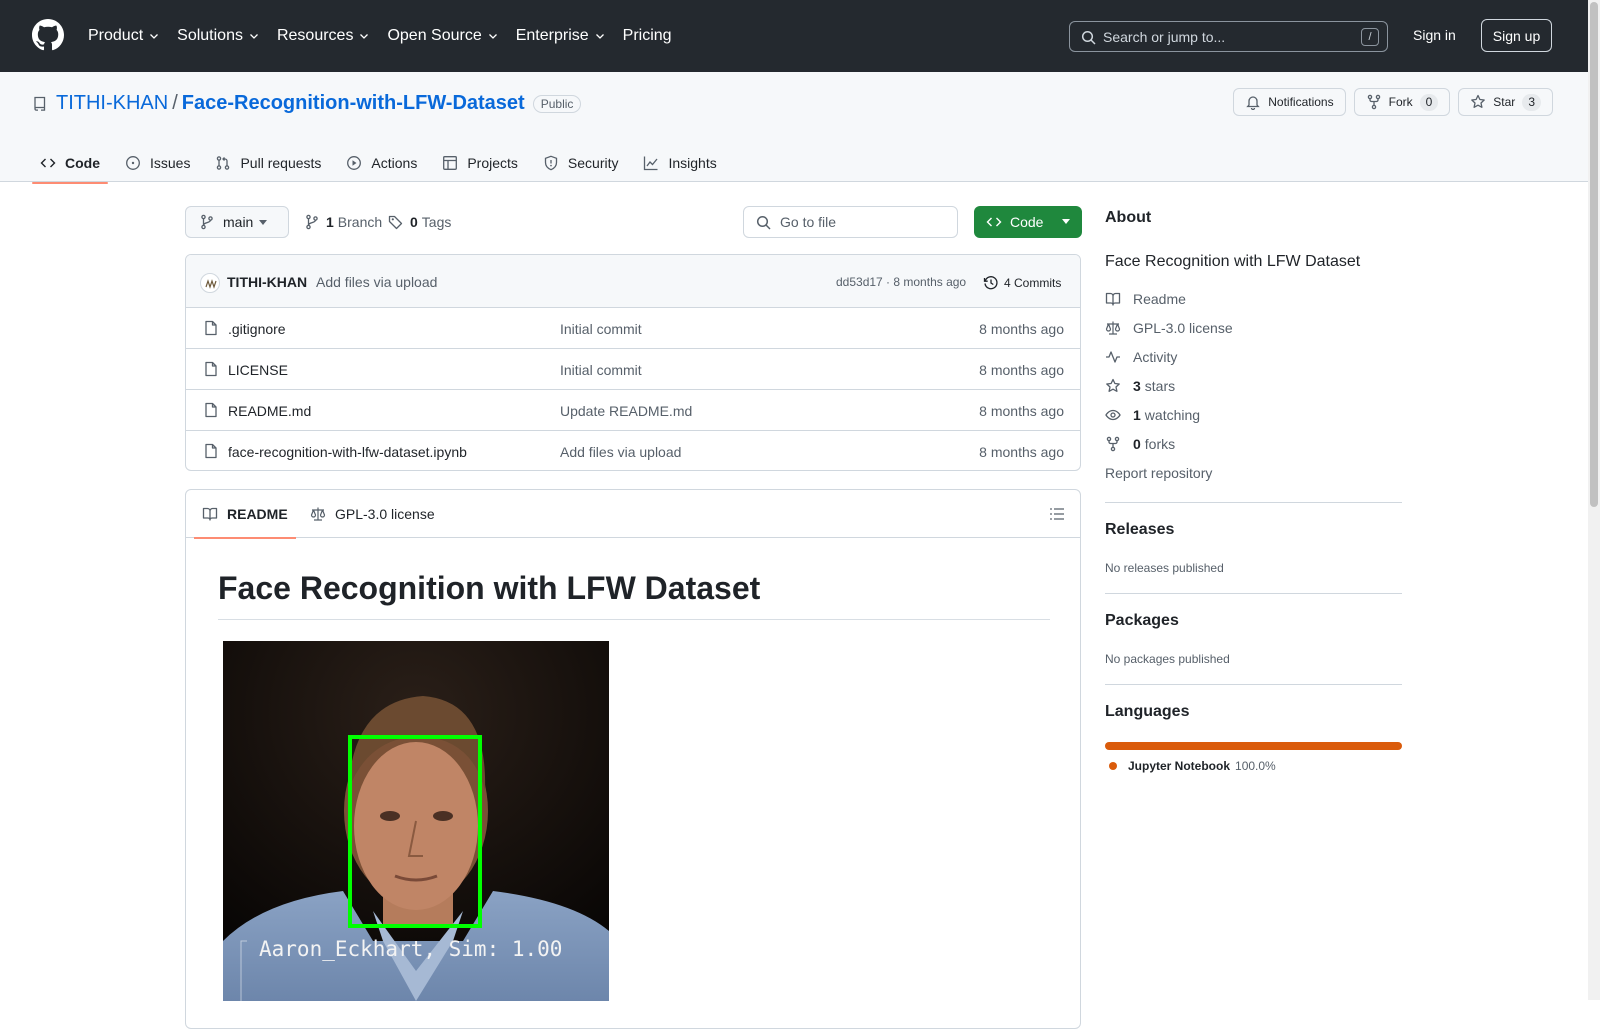  What do you see at coordinates (581, 163) in the screenshot?
I see `tab-security: Security` at bounding box center [581, 163].